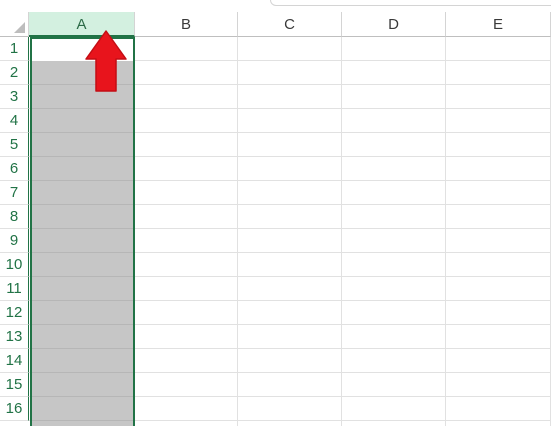  What do you see at coordinates (14, 169) in the screenshot?
I see `row-header-6: 6` at bounding box center [14, 169].